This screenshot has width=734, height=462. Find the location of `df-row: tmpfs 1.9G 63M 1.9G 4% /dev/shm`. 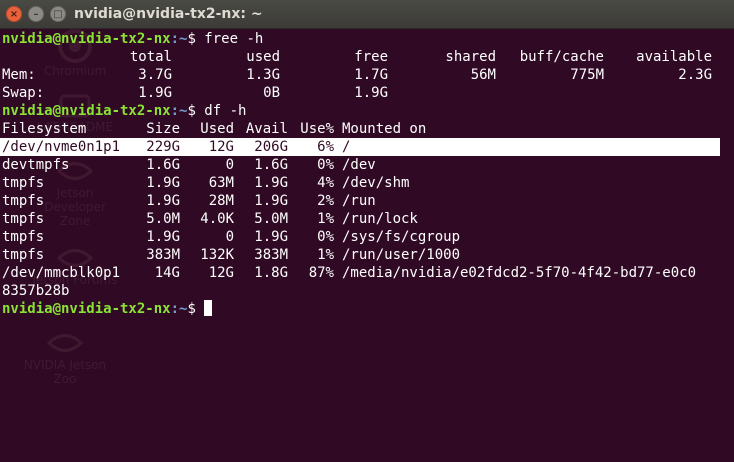

df-row: tmpfs 1.9G 63M 1.9G 4% /dev/shm is located at coordinates (362, 183).